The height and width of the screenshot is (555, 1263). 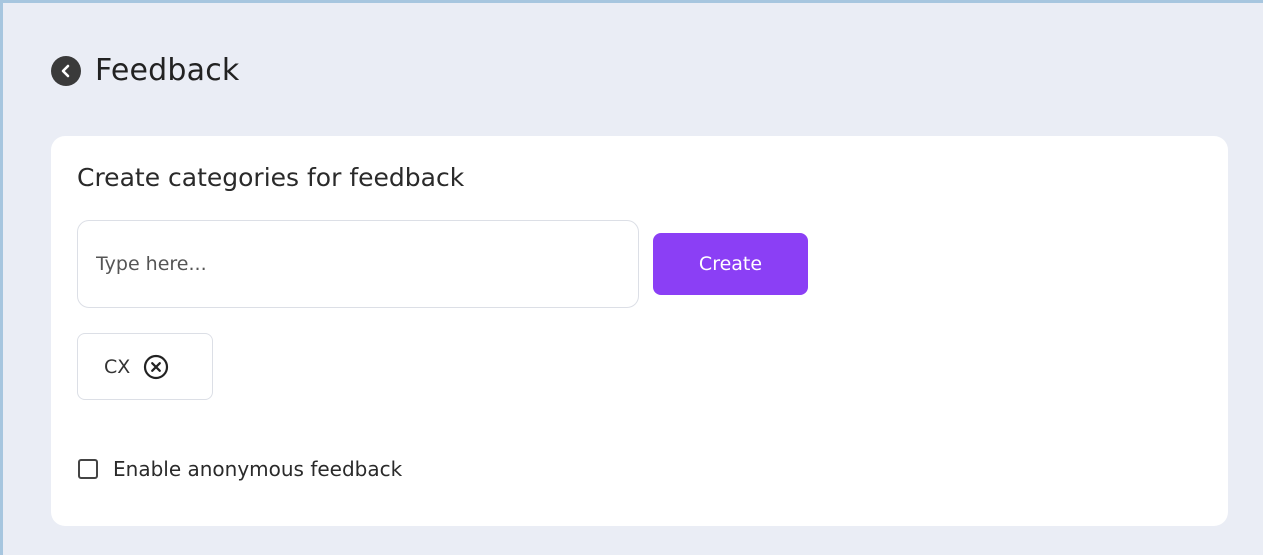 I want to click on back-button, so click(x=66, y=70).